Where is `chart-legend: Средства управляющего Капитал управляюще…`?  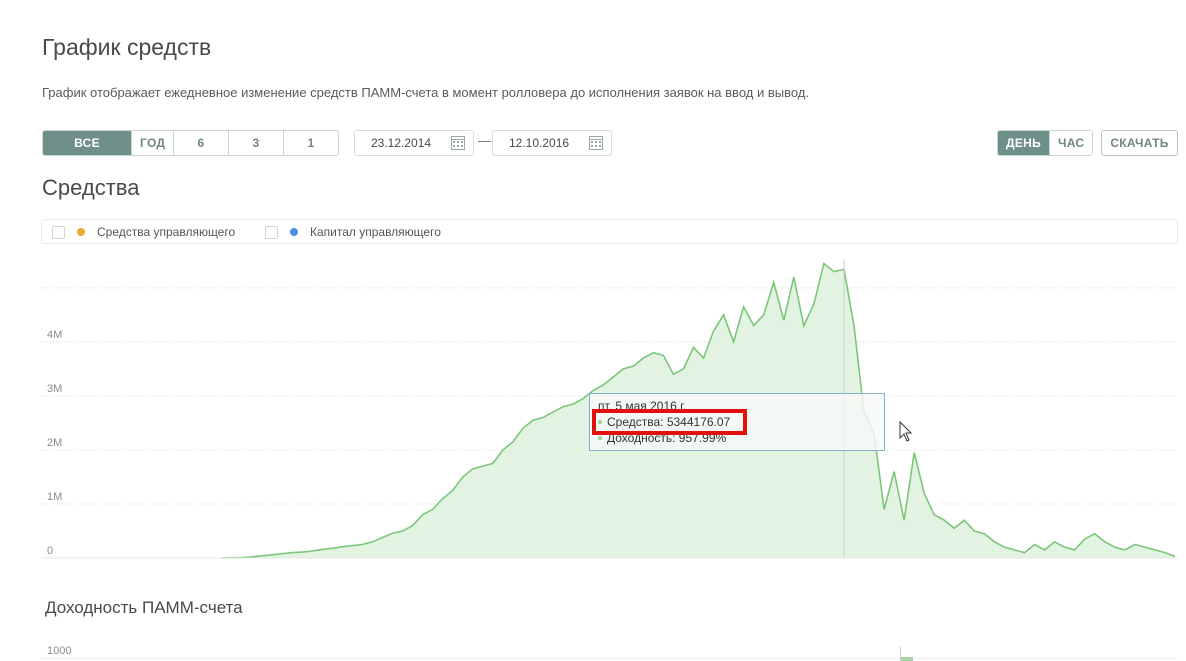 chart-legend: Средства управляющего Капитал управляюще… is located at coordinates (609, 231).